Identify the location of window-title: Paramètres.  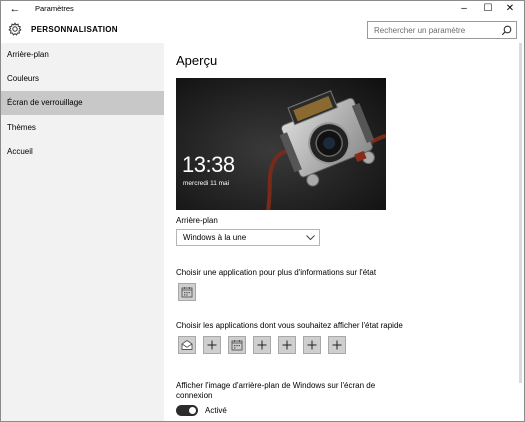
(54, 8).